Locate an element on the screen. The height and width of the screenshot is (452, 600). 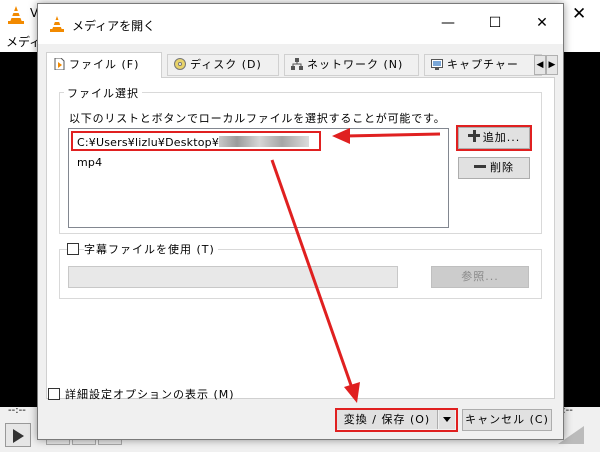
tab-capture: キャプチャー is located at coordinates (483, 65).